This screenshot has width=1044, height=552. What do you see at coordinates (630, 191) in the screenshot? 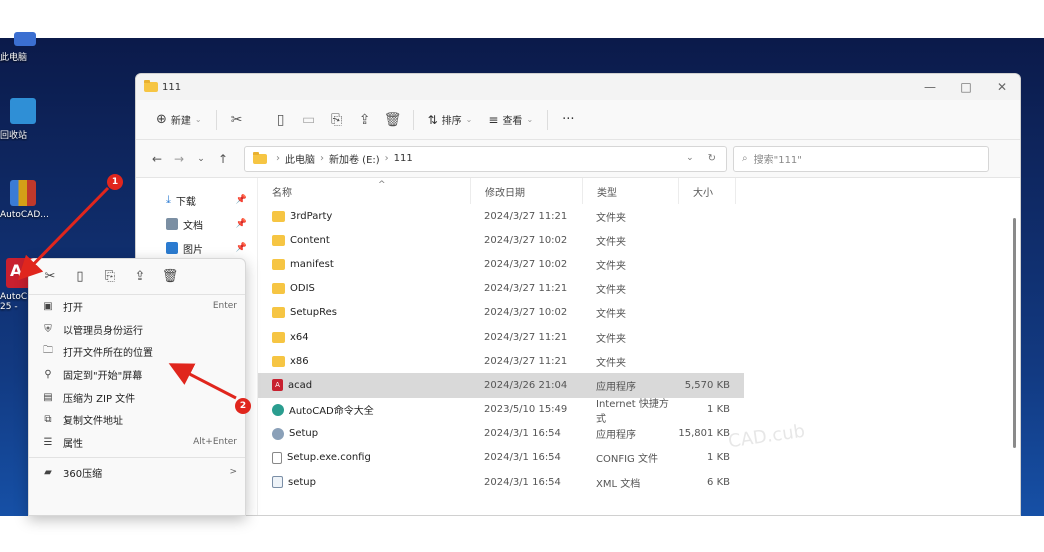
I see `column-header-type: 类型` at bounding box center [630, 191].